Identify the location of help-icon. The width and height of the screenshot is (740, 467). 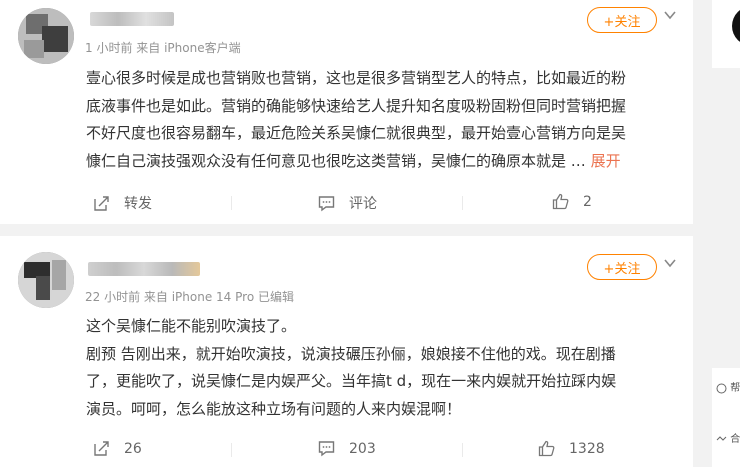
(721, 388).